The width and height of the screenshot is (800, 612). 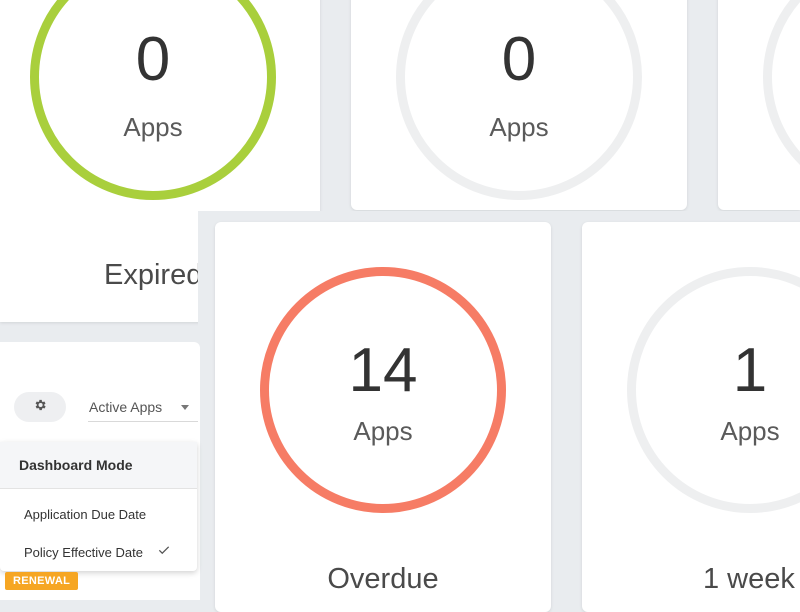 What do you see at coordinates (383, 579) in the screenshot?
I see `card-status-label: Overdue` at bounding box center [383, 579].